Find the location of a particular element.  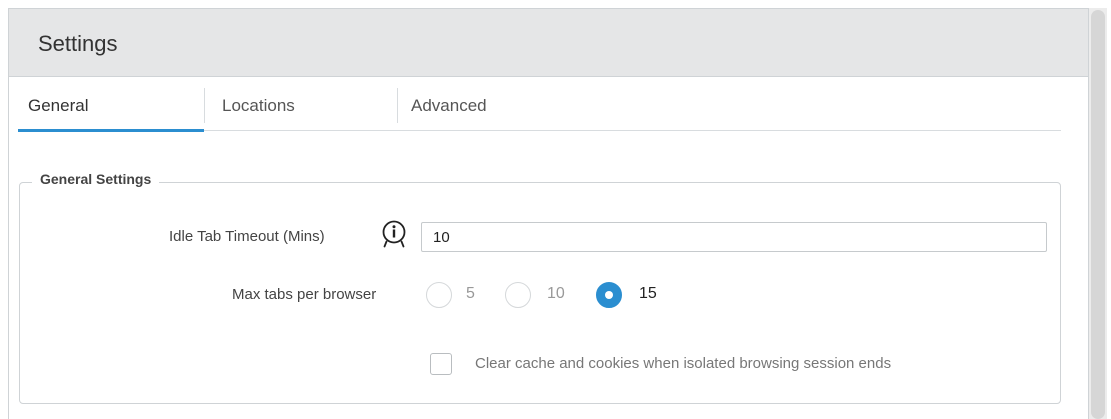

general-settings-legend: General Settings is located at coordinates (96, 179).